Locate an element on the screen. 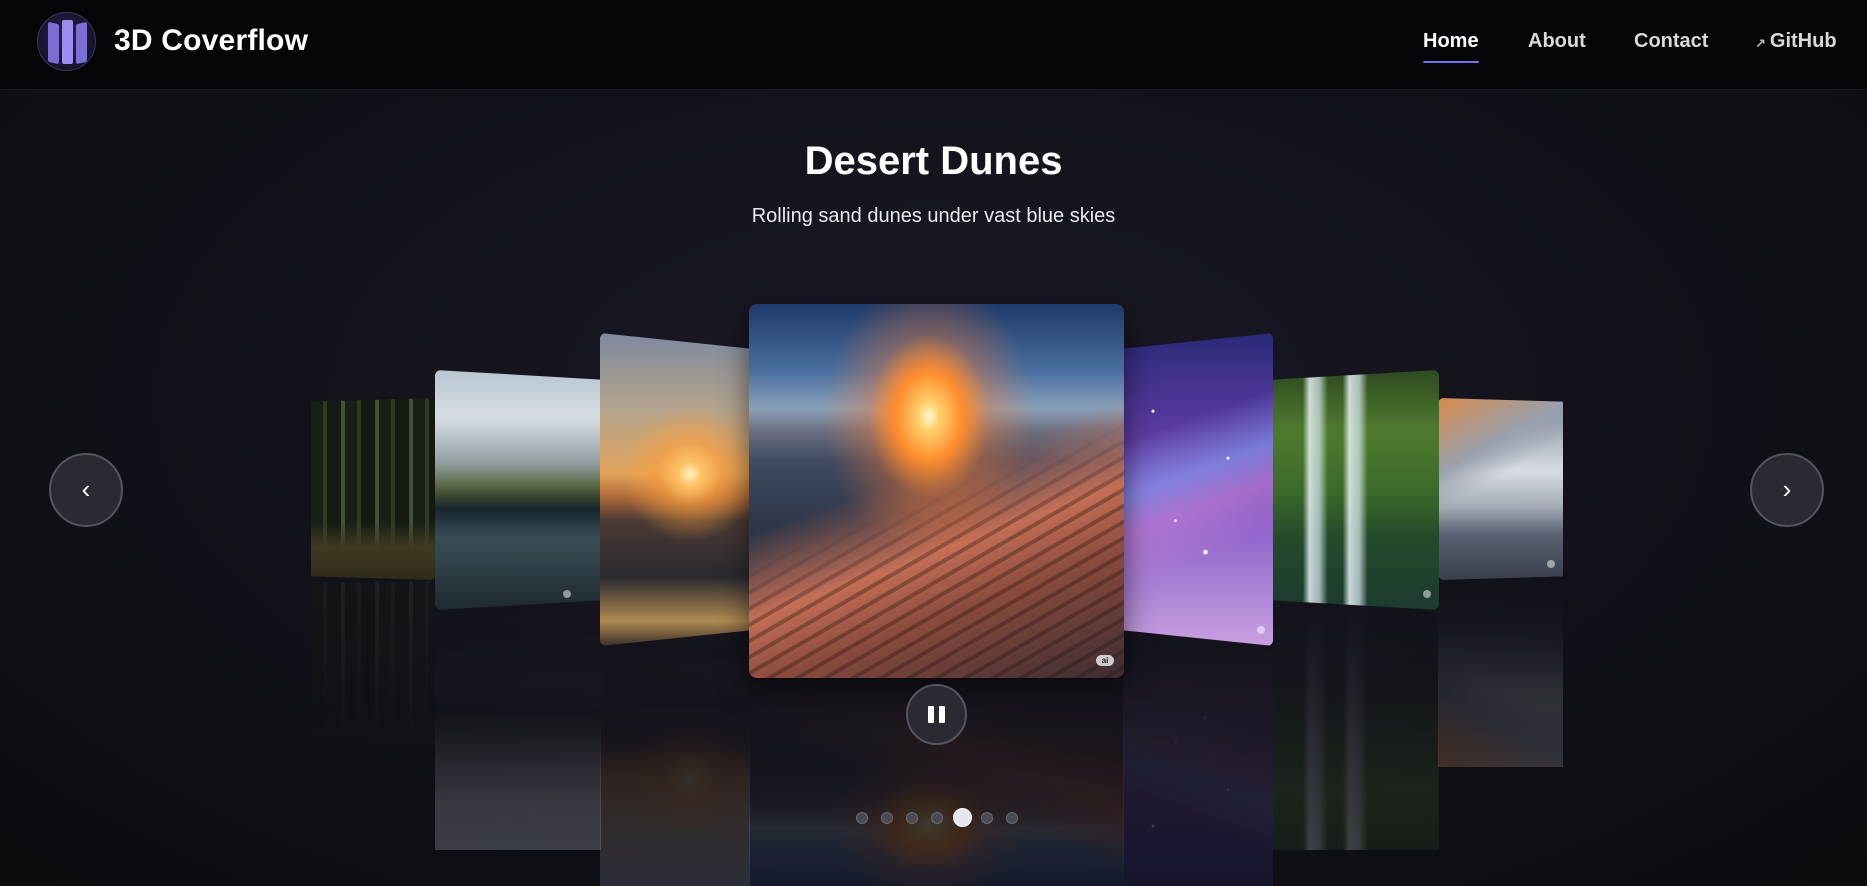  slide-subtitle: Rolling sand dunes under vast blue skies is located at coordinates (933, 216).